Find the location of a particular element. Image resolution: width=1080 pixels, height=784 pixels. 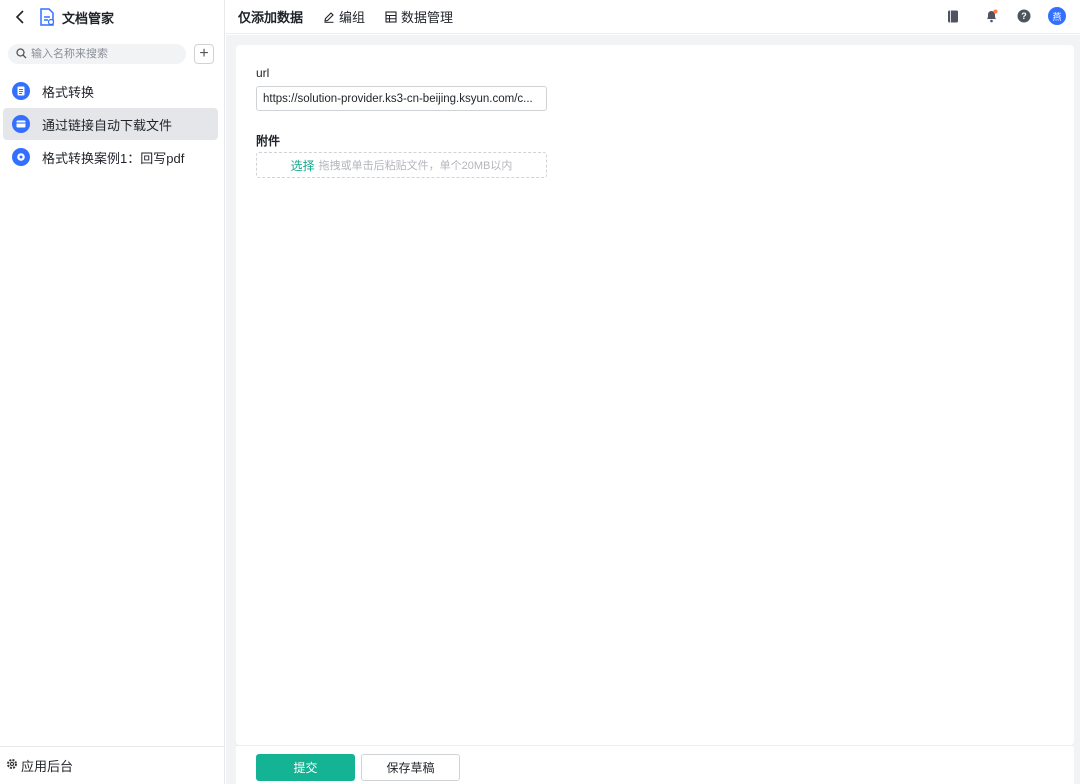

app-backend-link: 应用后台 is located at coordinates (112, 765).